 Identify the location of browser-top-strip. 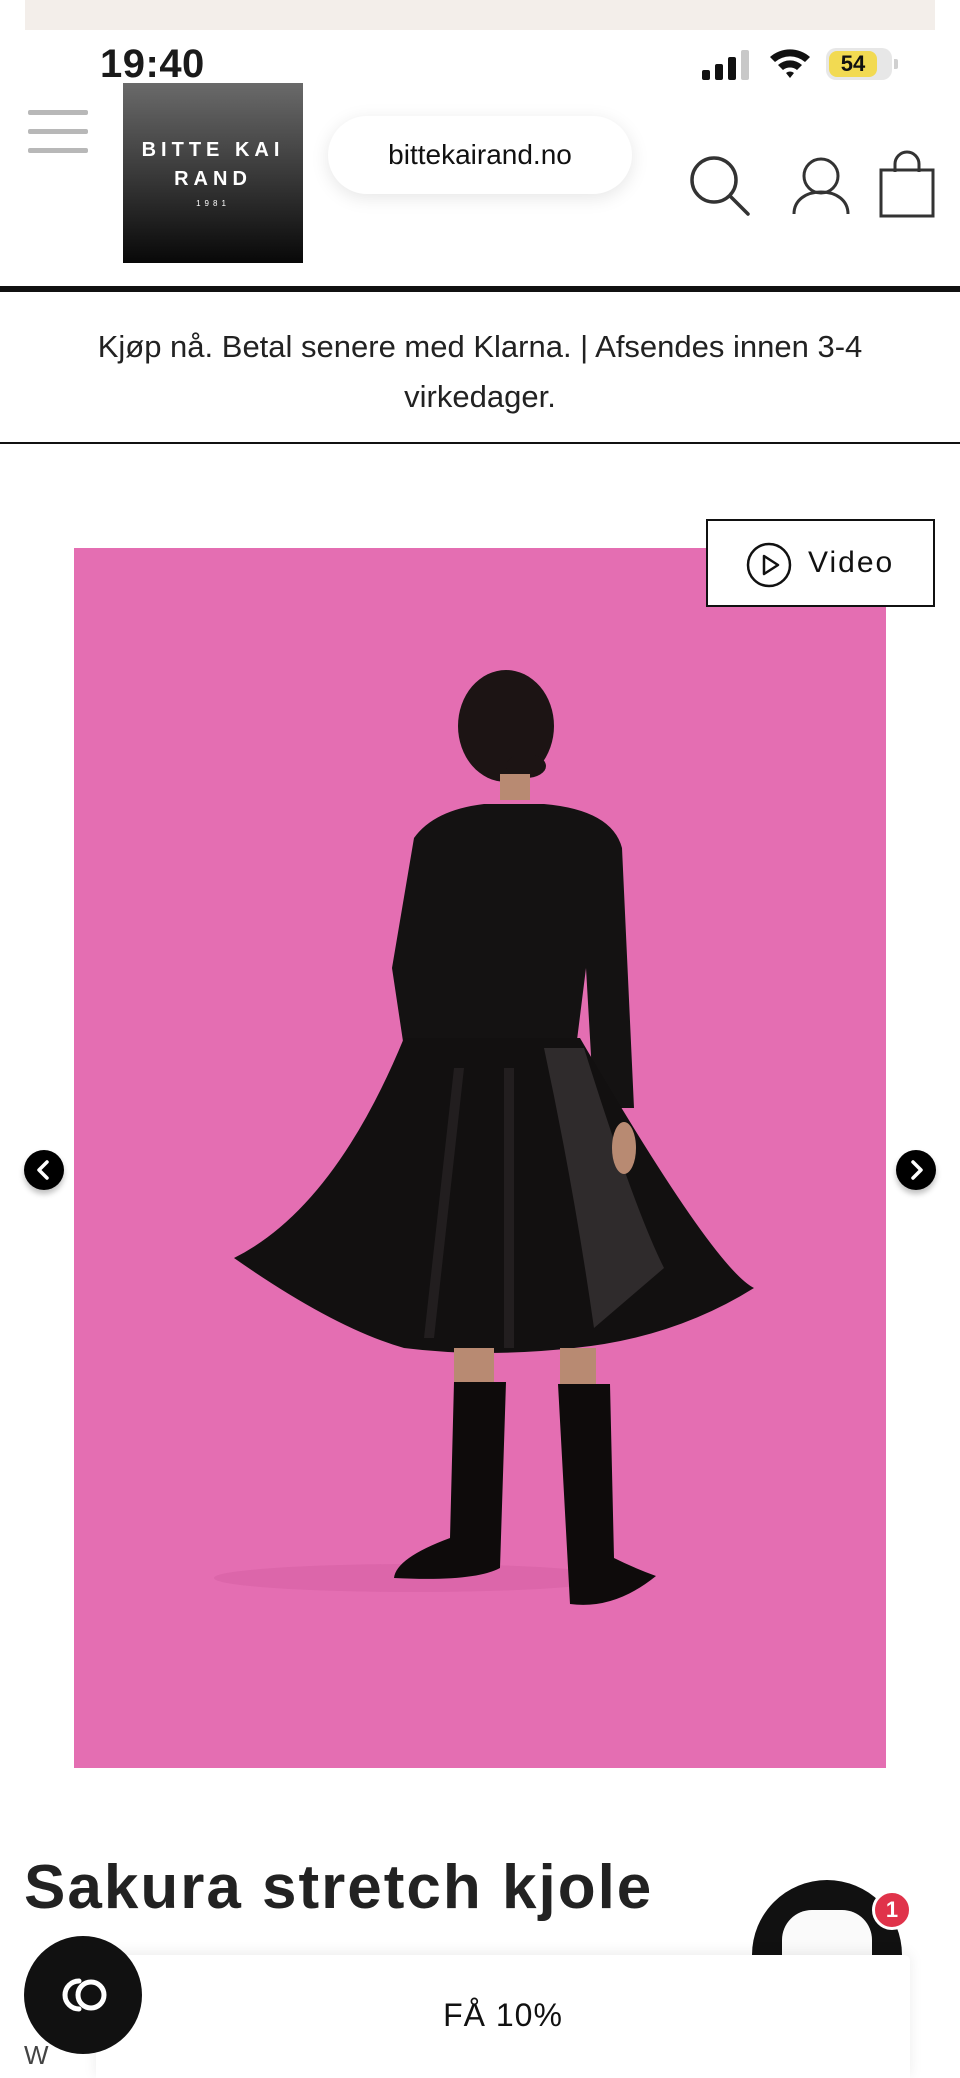
(480, 15).